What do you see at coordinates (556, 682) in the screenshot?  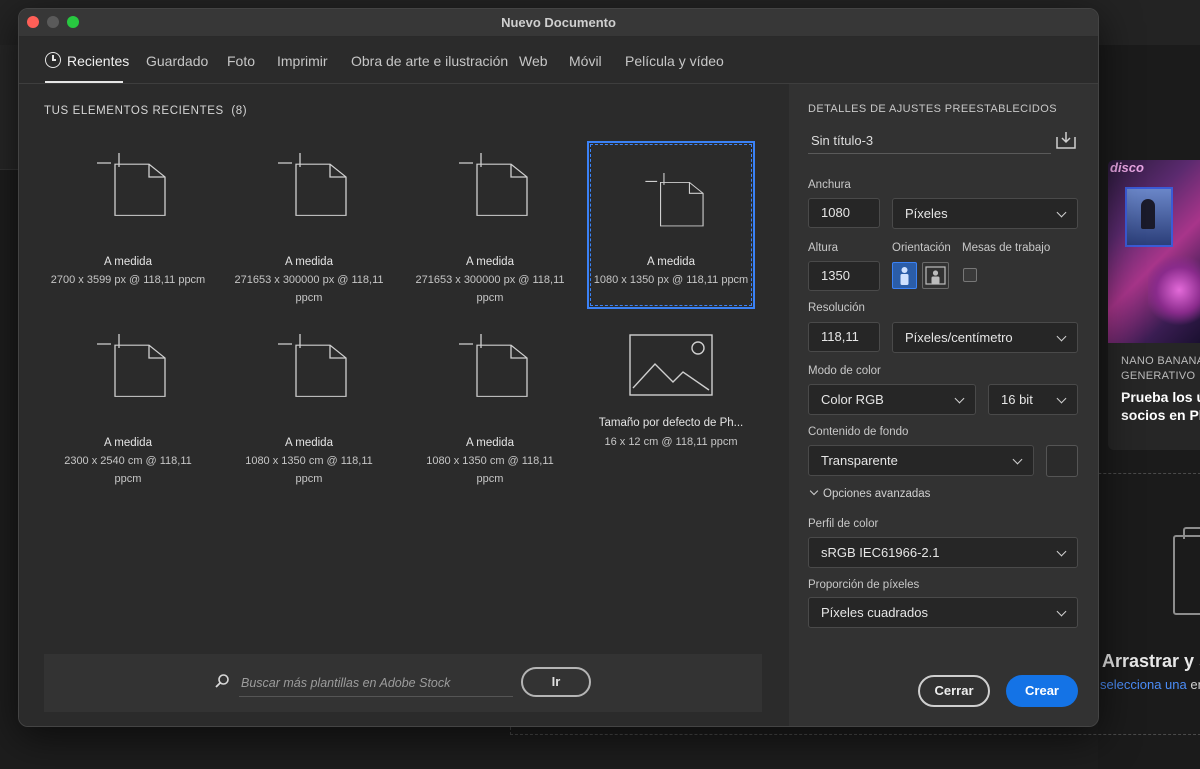 I see `search-go-button: Ir` at bounding box center [556, 682].